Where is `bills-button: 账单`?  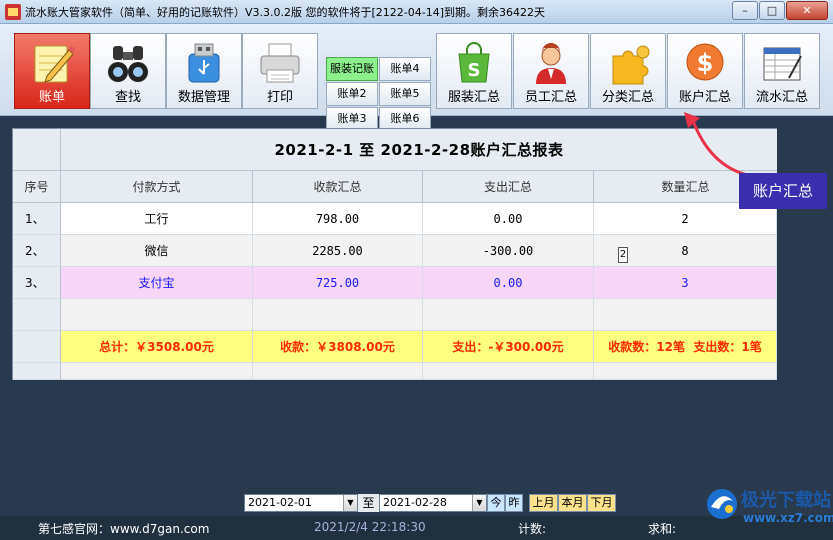 bills-button: 账单 is located at coordinates (52, 71).